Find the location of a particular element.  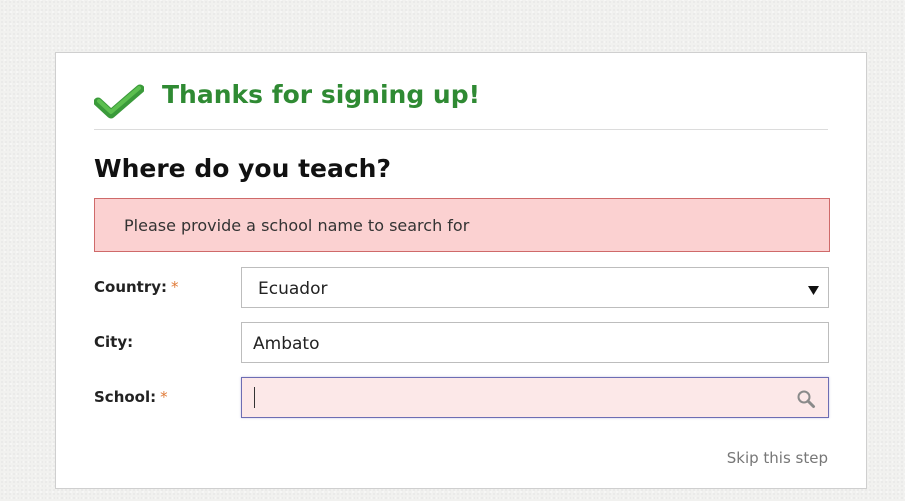

success-banner: Thanks for signing up! is located at coordinates (460, 101).